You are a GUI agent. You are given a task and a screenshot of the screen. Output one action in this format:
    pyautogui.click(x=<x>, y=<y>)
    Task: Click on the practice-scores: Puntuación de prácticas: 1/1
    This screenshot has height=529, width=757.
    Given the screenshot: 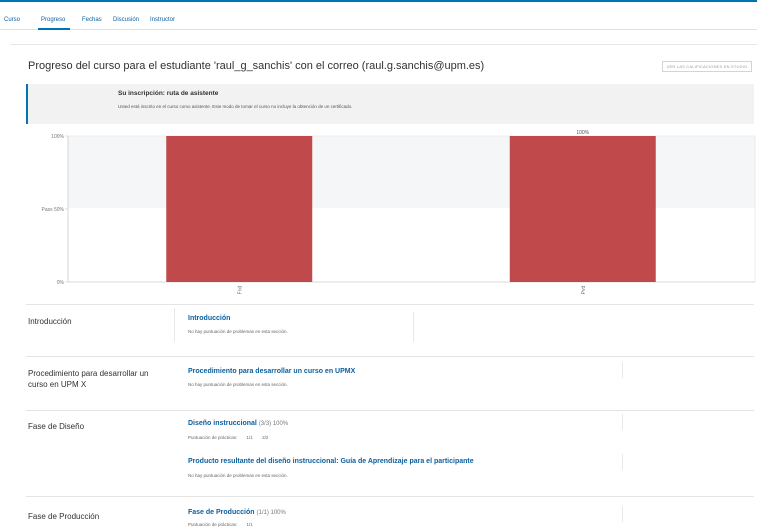 What is the action you would take?
    pyautogui.click(x=224, y=524)
    